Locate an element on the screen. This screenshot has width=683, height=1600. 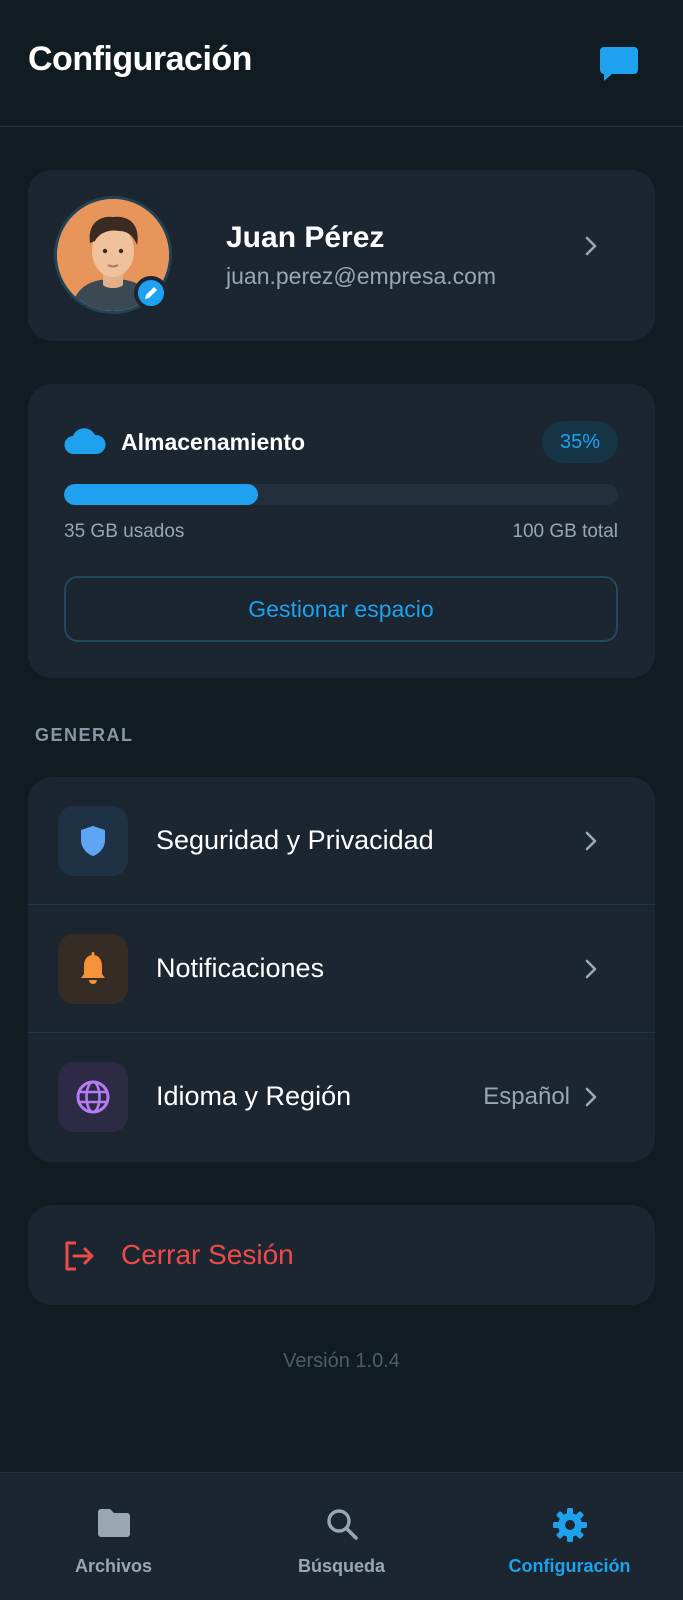
logout-button: Cerrar Sesión is located at coordinates (341, 1255).